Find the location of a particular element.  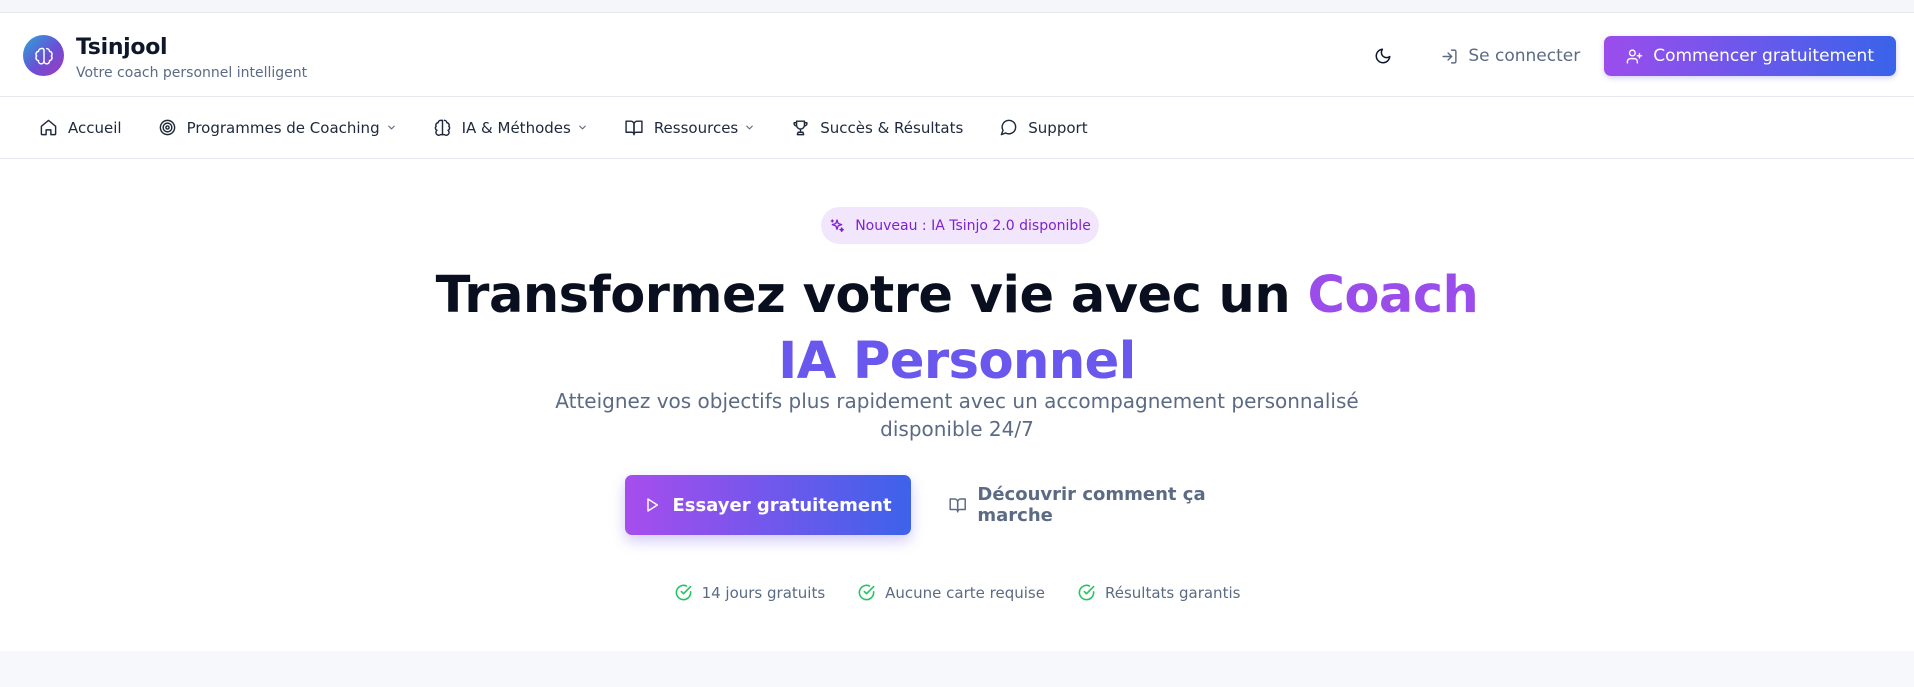

feature-item: Aucune carte requise is located at coordinates (951, 592).